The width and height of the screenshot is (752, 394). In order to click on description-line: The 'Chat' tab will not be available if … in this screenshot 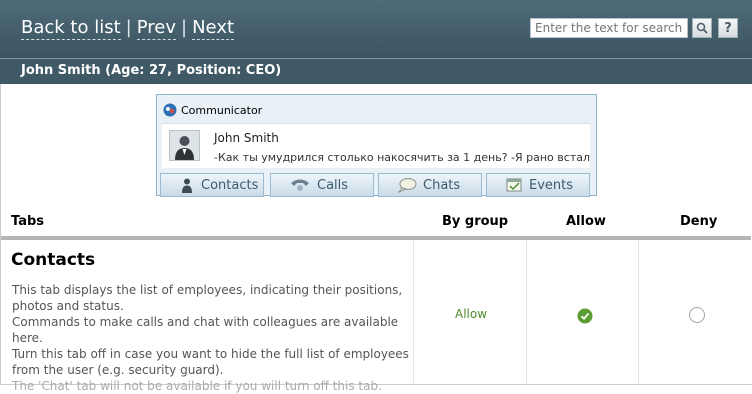, I will do `click(197, 386)`.